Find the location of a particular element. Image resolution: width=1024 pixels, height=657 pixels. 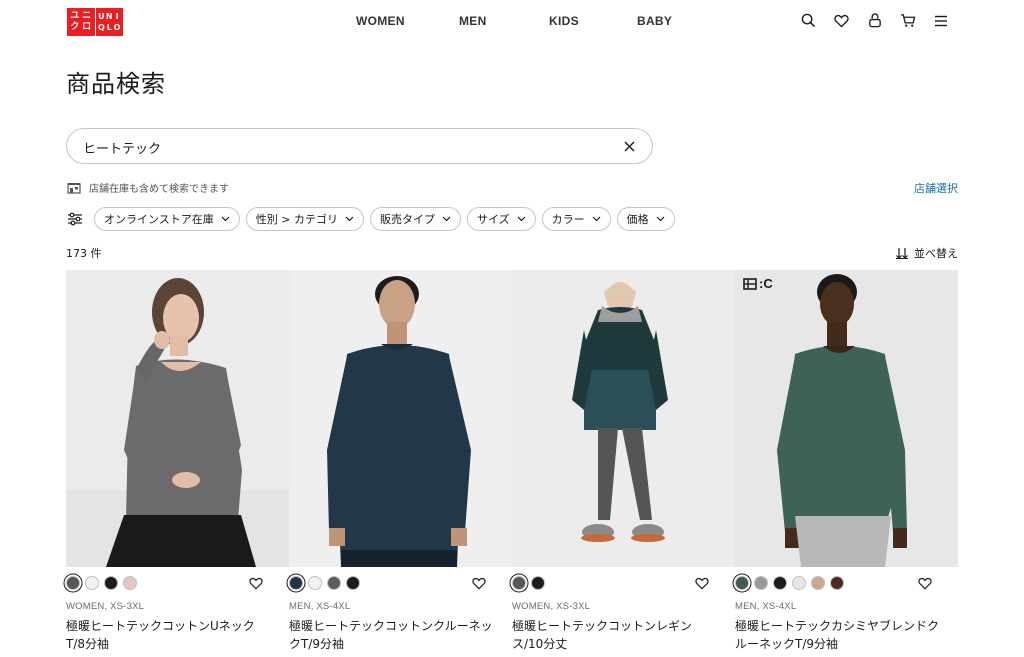

filter-size: サイズ is located at coordinates (501, 219).